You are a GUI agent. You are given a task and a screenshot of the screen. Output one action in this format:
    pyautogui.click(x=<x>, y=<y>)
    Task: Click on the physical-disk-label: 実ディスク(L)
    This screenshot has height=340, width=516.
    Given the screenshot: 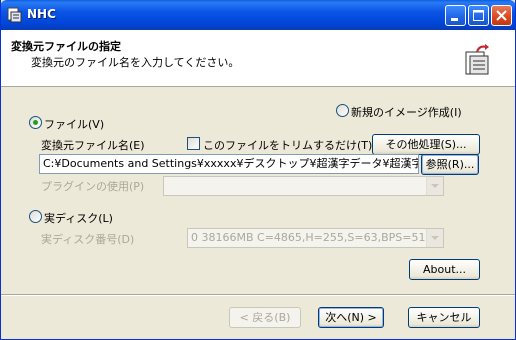 What is the action you would take?
    pyautogui.click(x=78, y=218)
    